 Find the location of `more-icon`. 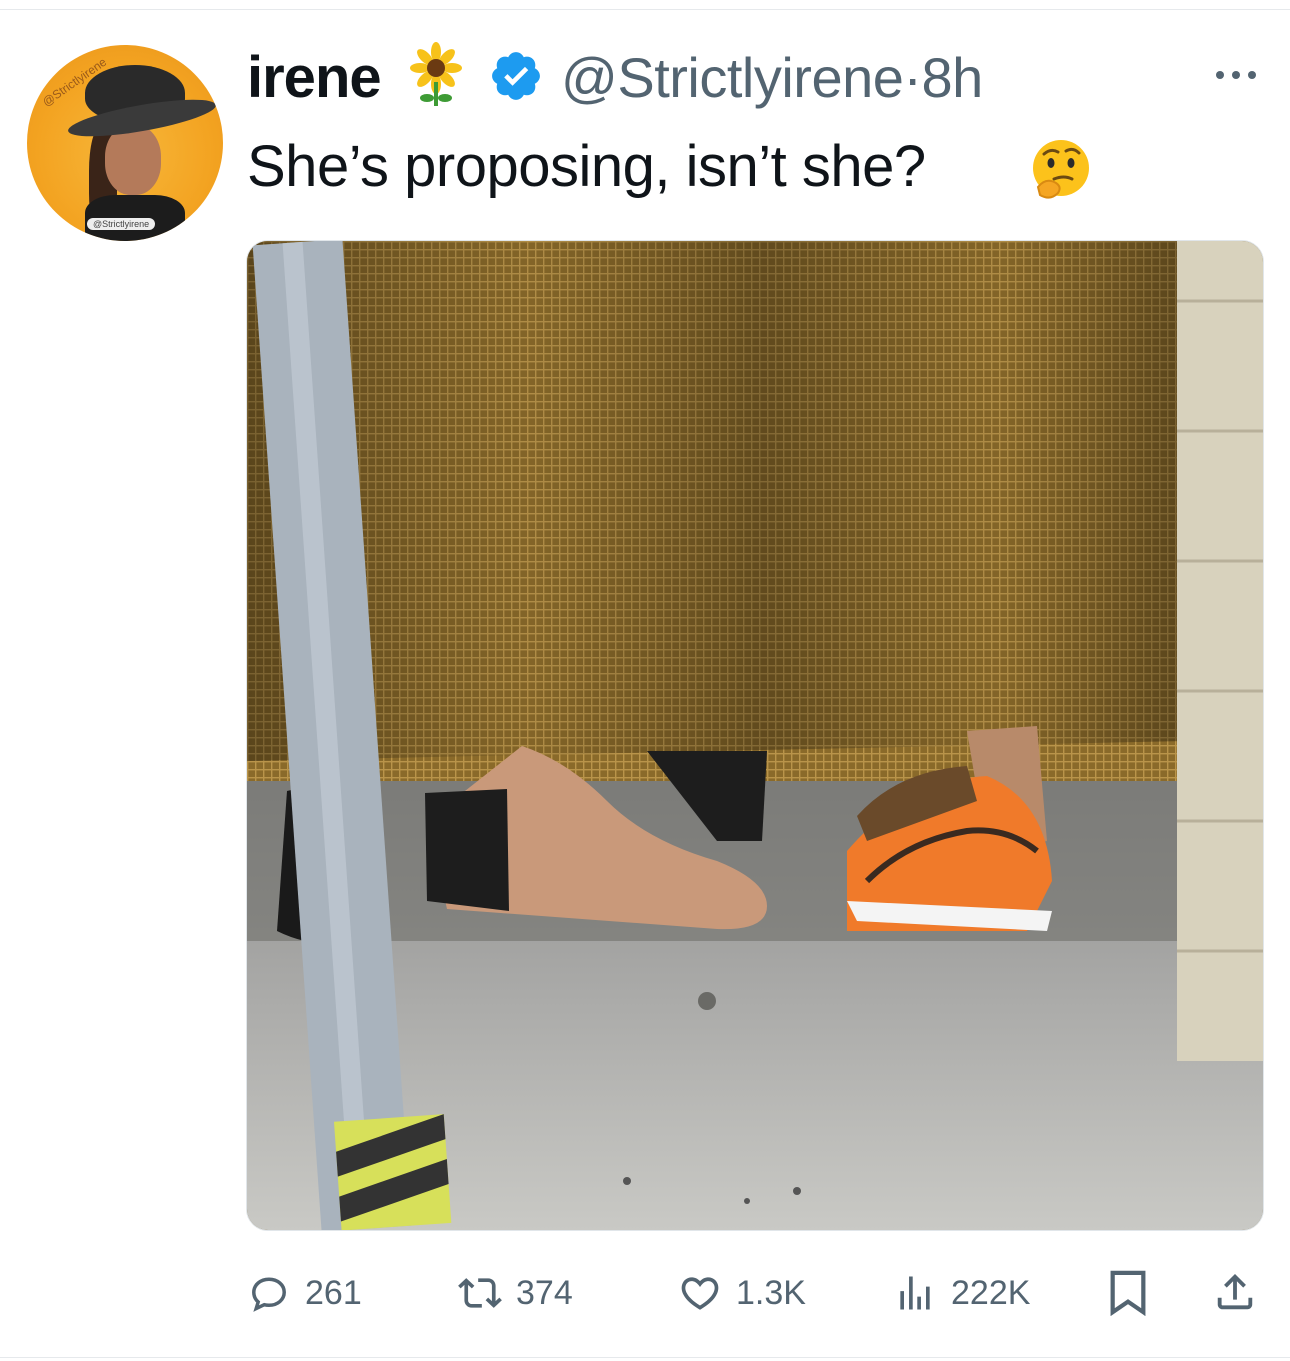

more-icon is located at coordinates (1236, 75).